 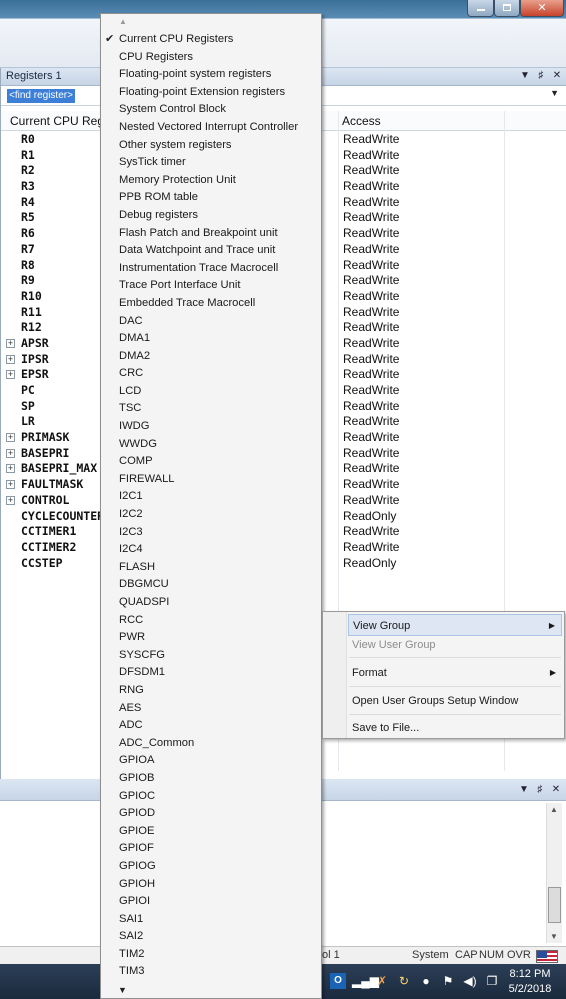 What do you see at coordinates (211, 251) in the screenshot?
I see `register-group-menu-item: Data Watchpoint and Trace unit` at bounding box center [211, 251].